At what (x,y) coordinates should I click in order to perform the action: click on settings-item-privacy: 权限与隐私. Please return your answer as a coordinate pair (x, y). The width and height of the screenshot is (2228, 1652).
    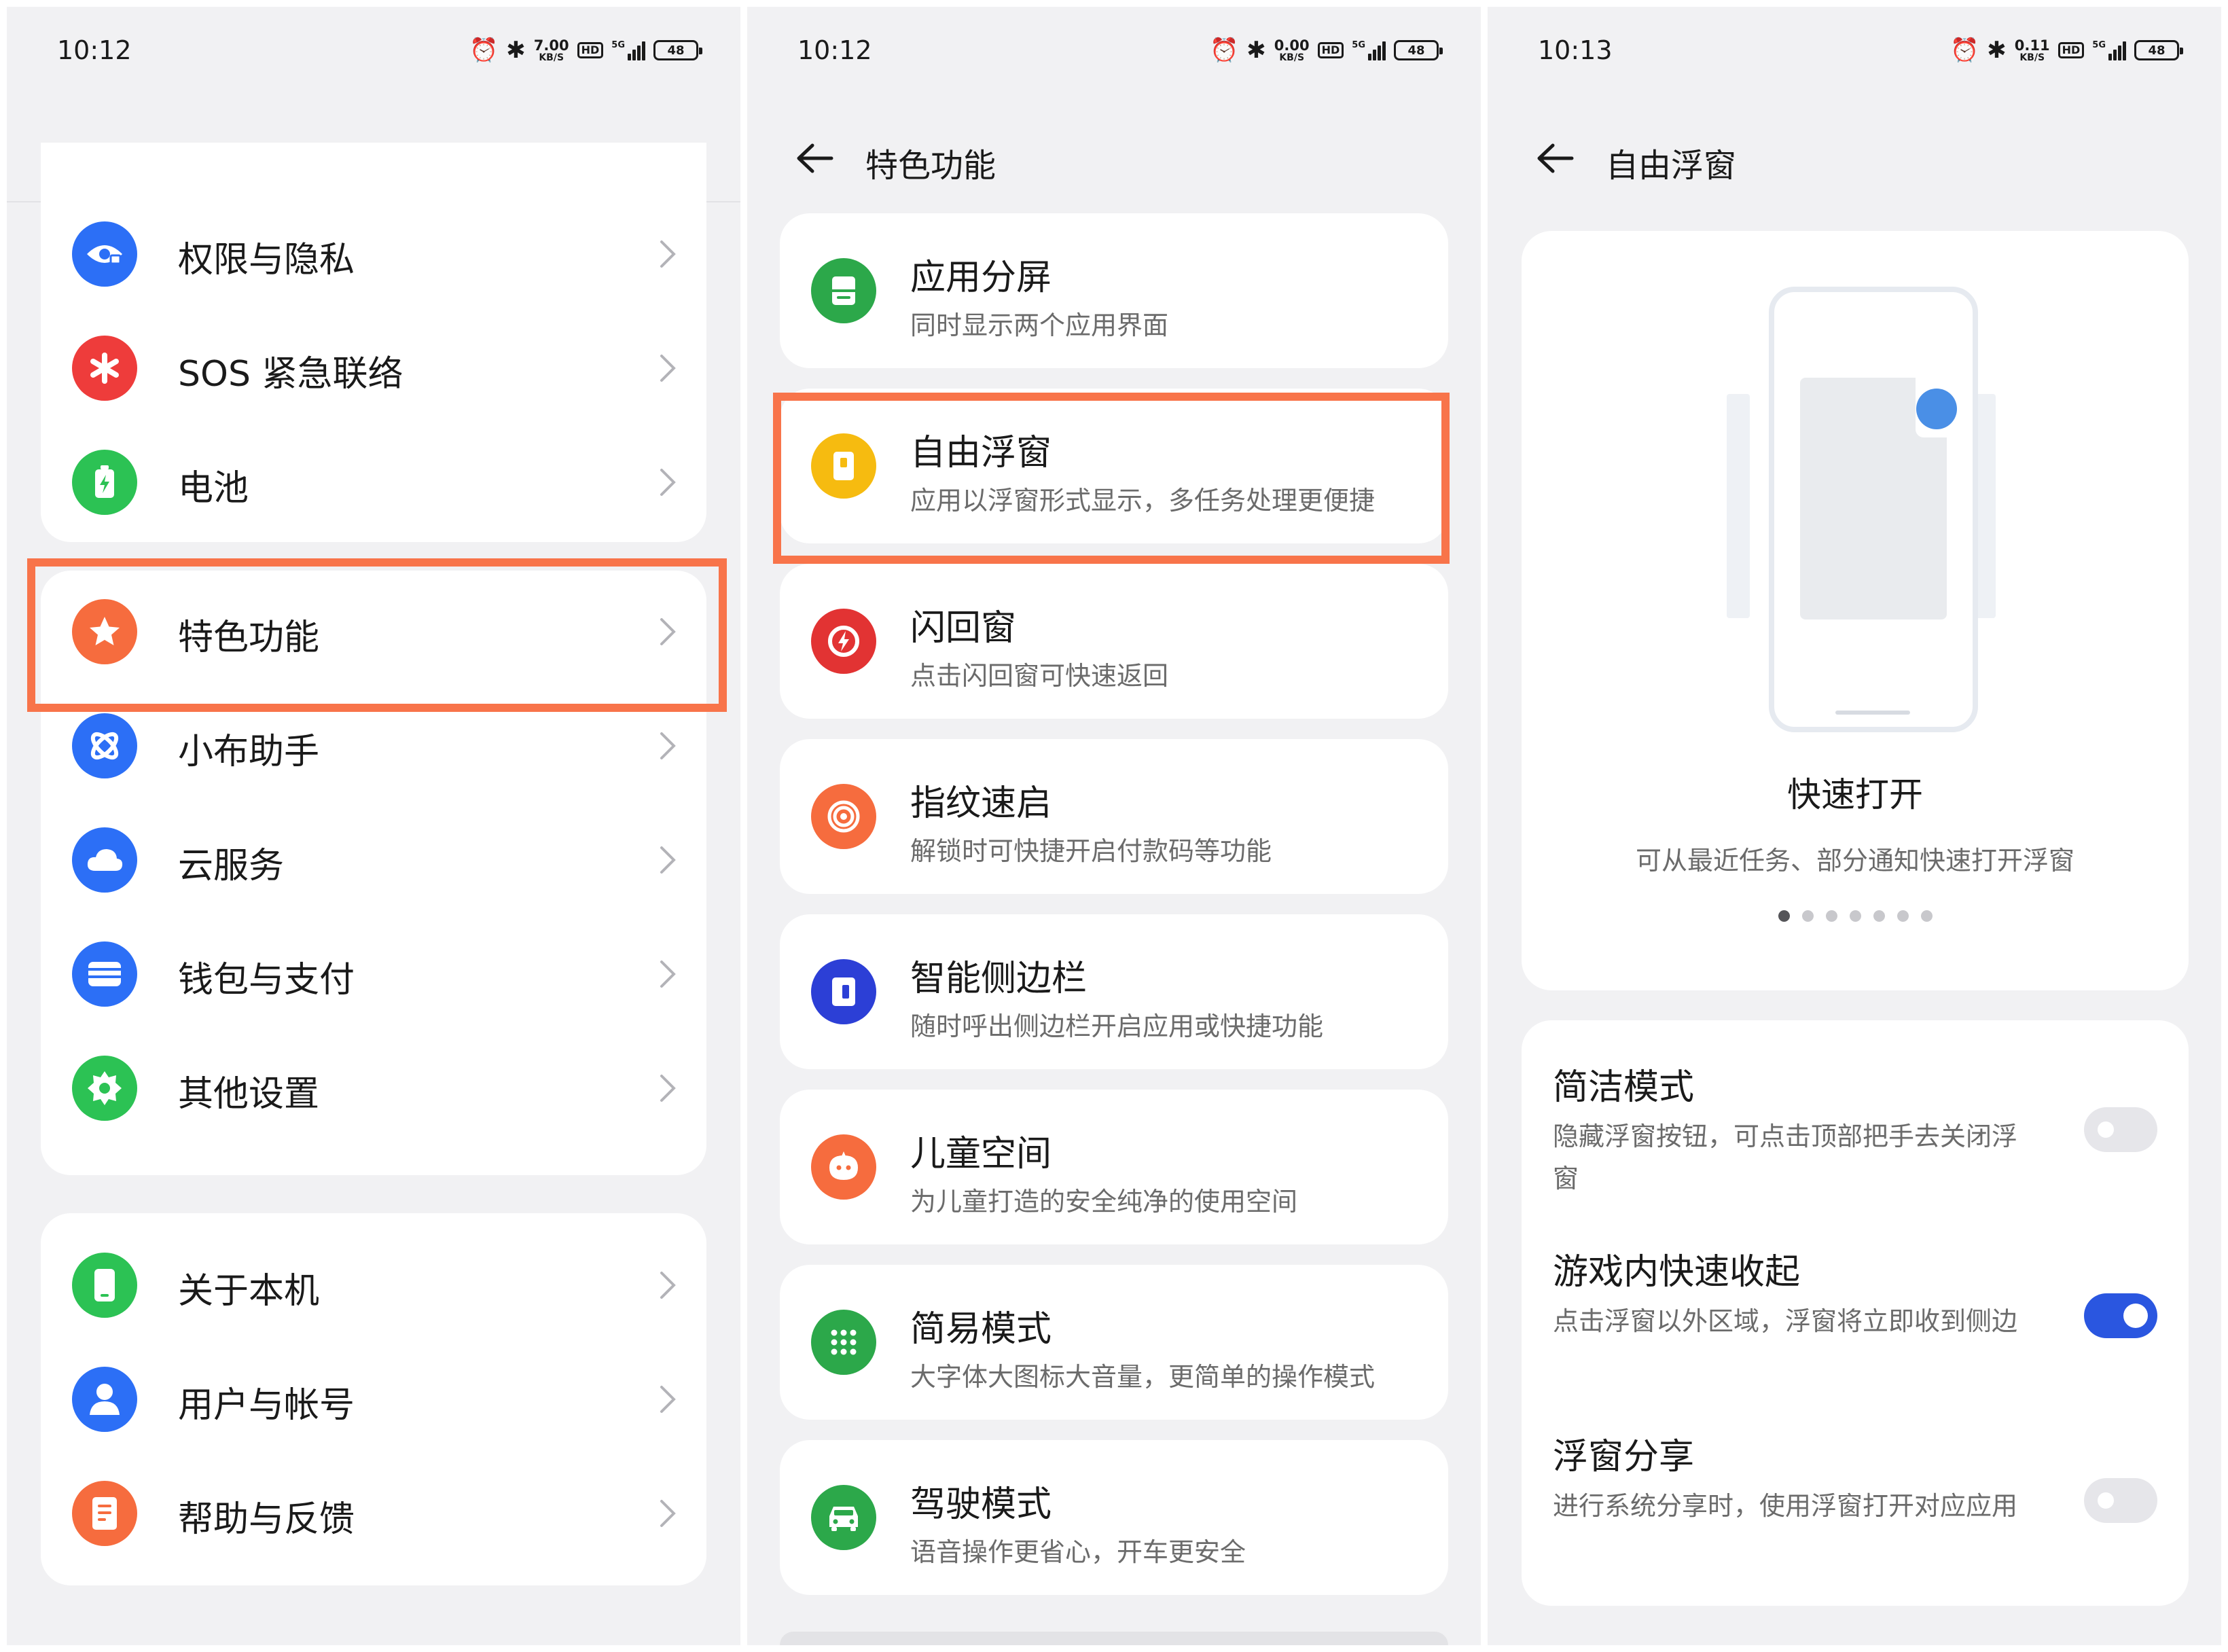
    Looking at the image, I should click on (373, 254).